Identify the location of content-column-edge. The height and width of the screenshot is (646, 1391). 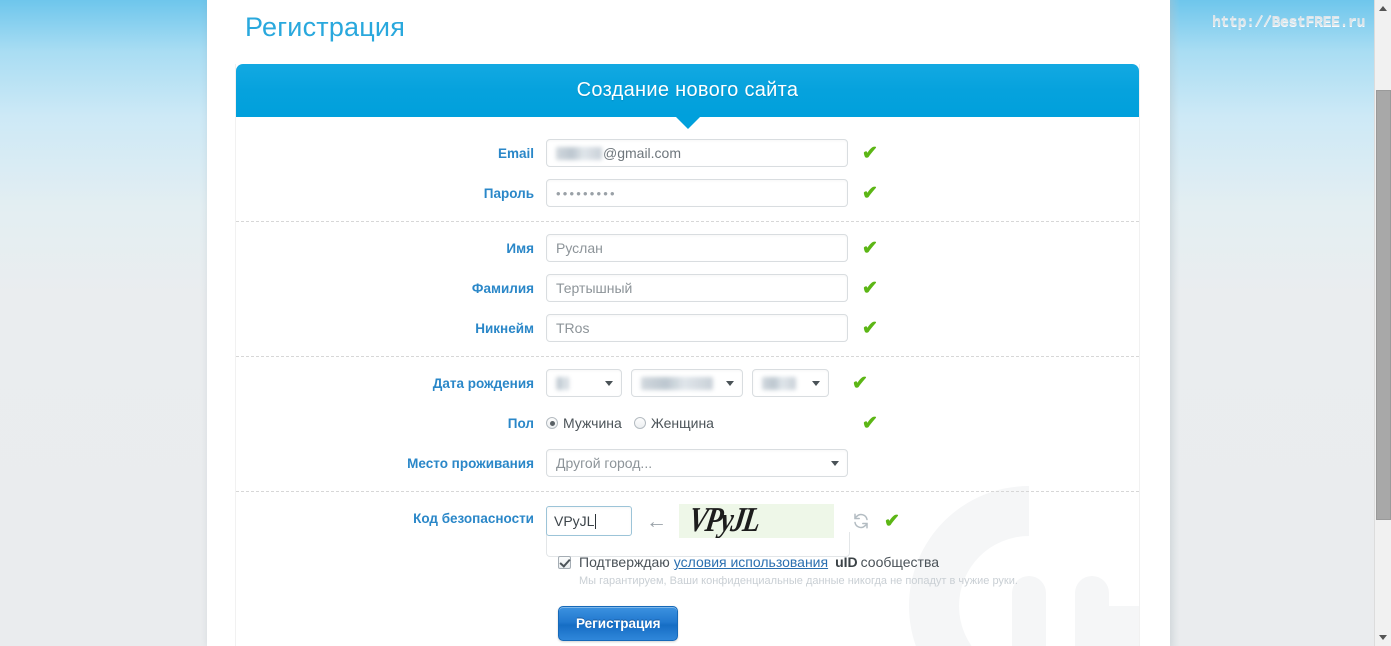
(1175, 323).